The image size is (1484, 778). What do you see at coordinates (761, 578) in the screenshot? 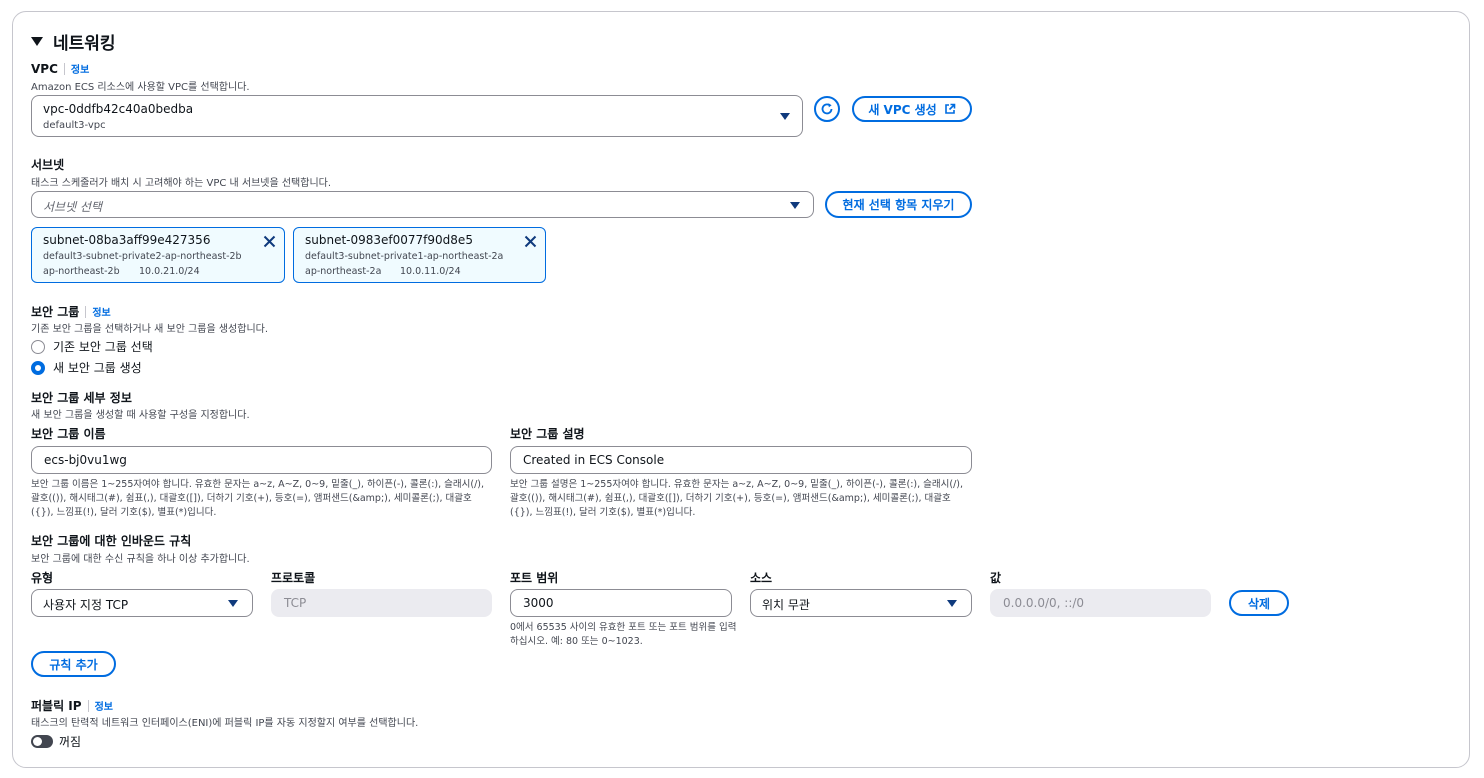
I see `col-source-label: 소스` at bounding box center [761, 578].